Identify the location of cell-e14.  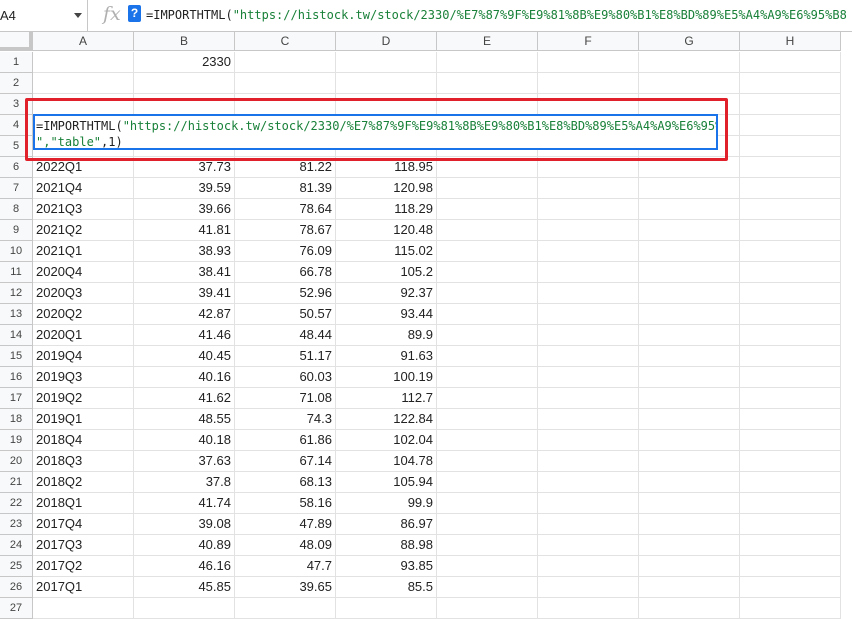
(487, 335).